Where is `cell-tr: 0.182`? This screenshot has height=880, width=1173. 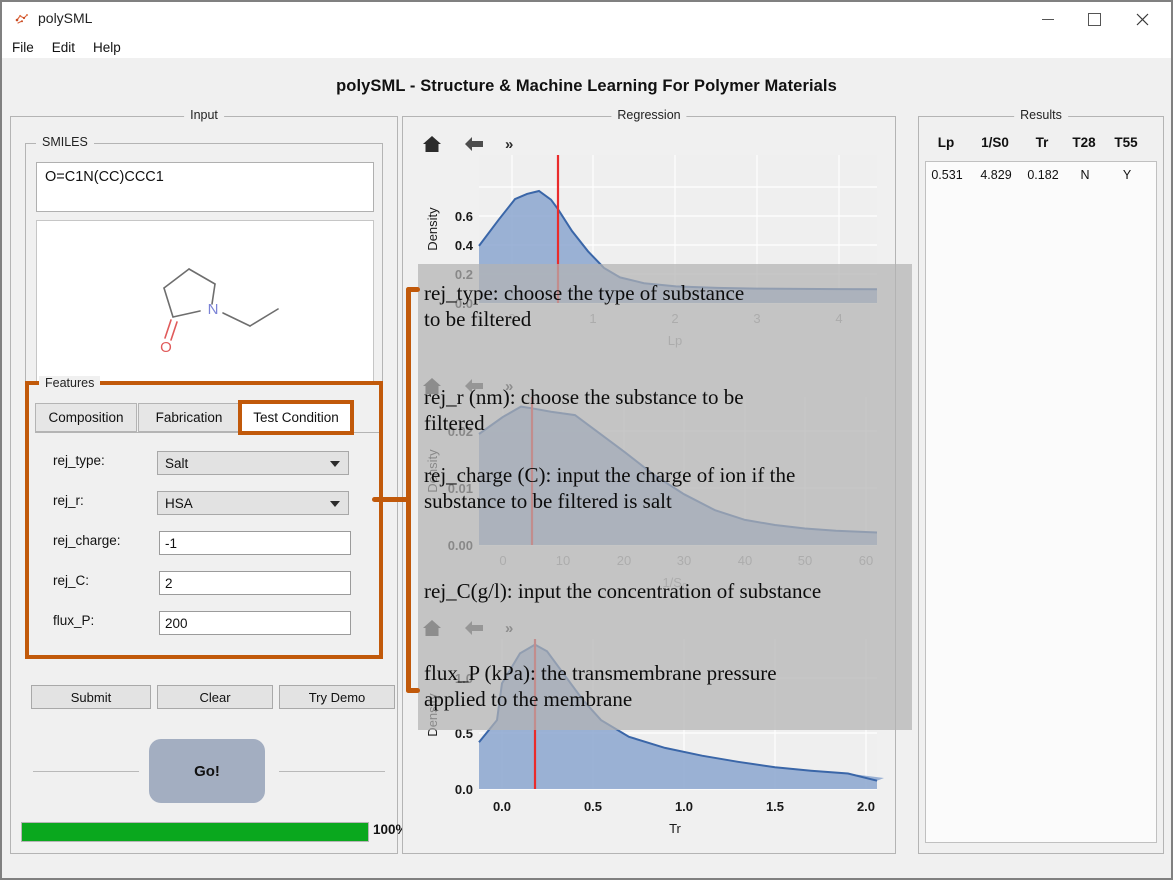
cell-tr: 0.182 is located at coordinates (1043, 175).